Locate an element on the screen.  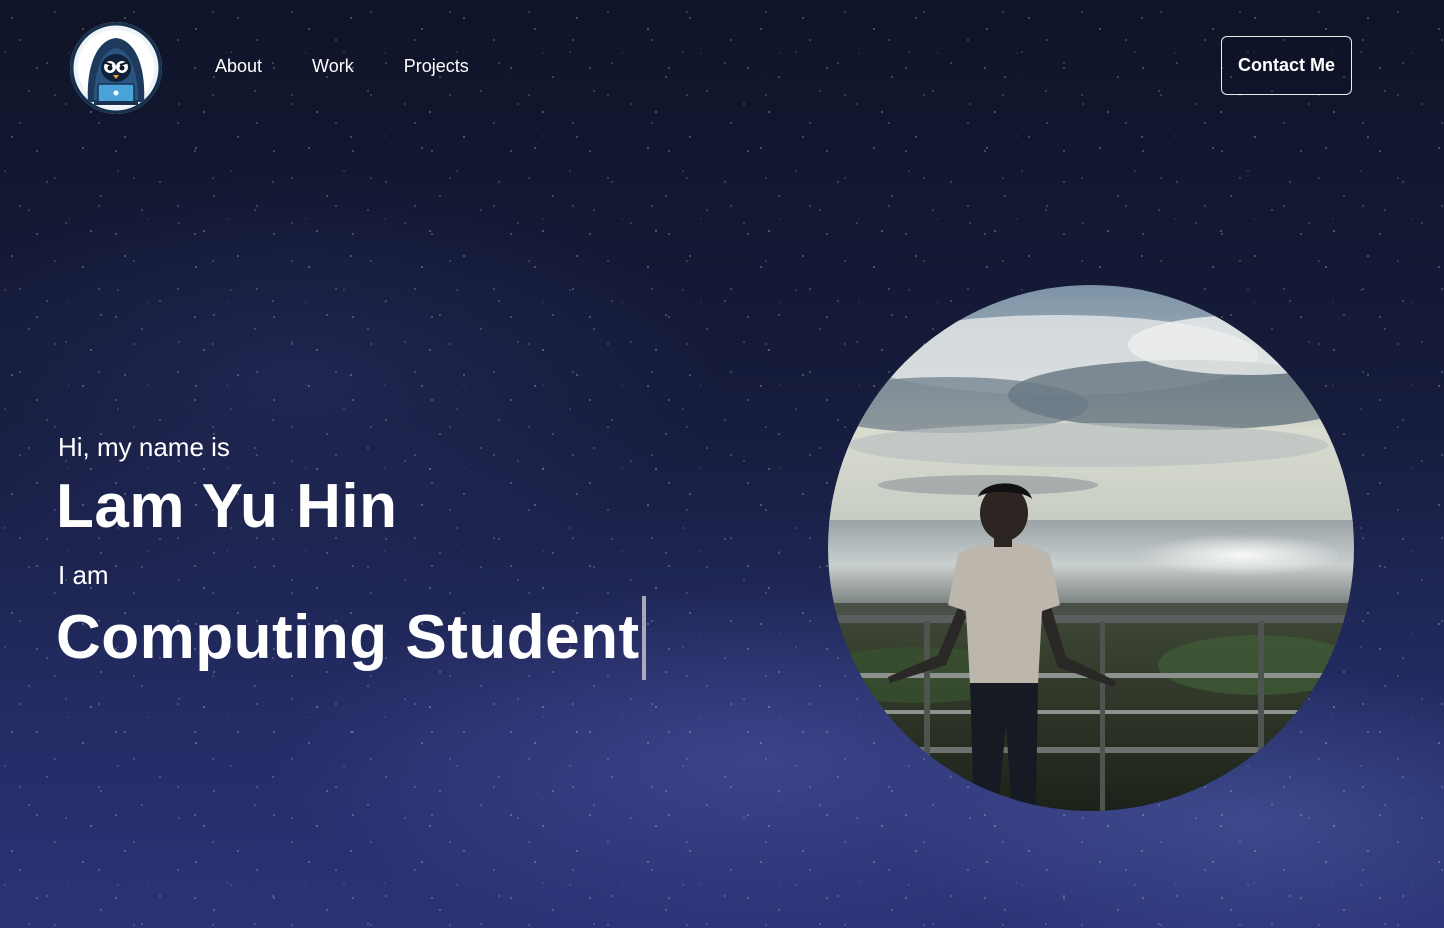
hero-name: Lam Yu Hin is located at coordinates (227, 506).